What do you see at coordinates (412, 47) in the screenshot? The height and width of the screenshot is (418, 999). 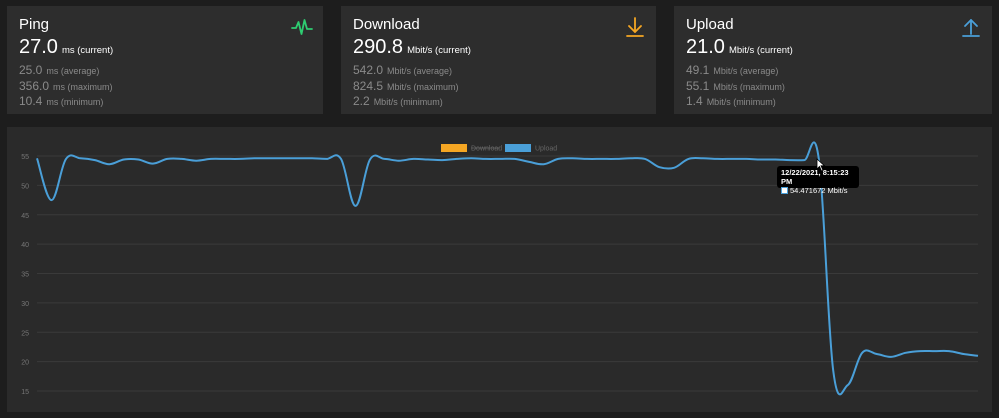 I see `current-value: 290.8 Mbit/s (current)` at bounding box center [412, 47].